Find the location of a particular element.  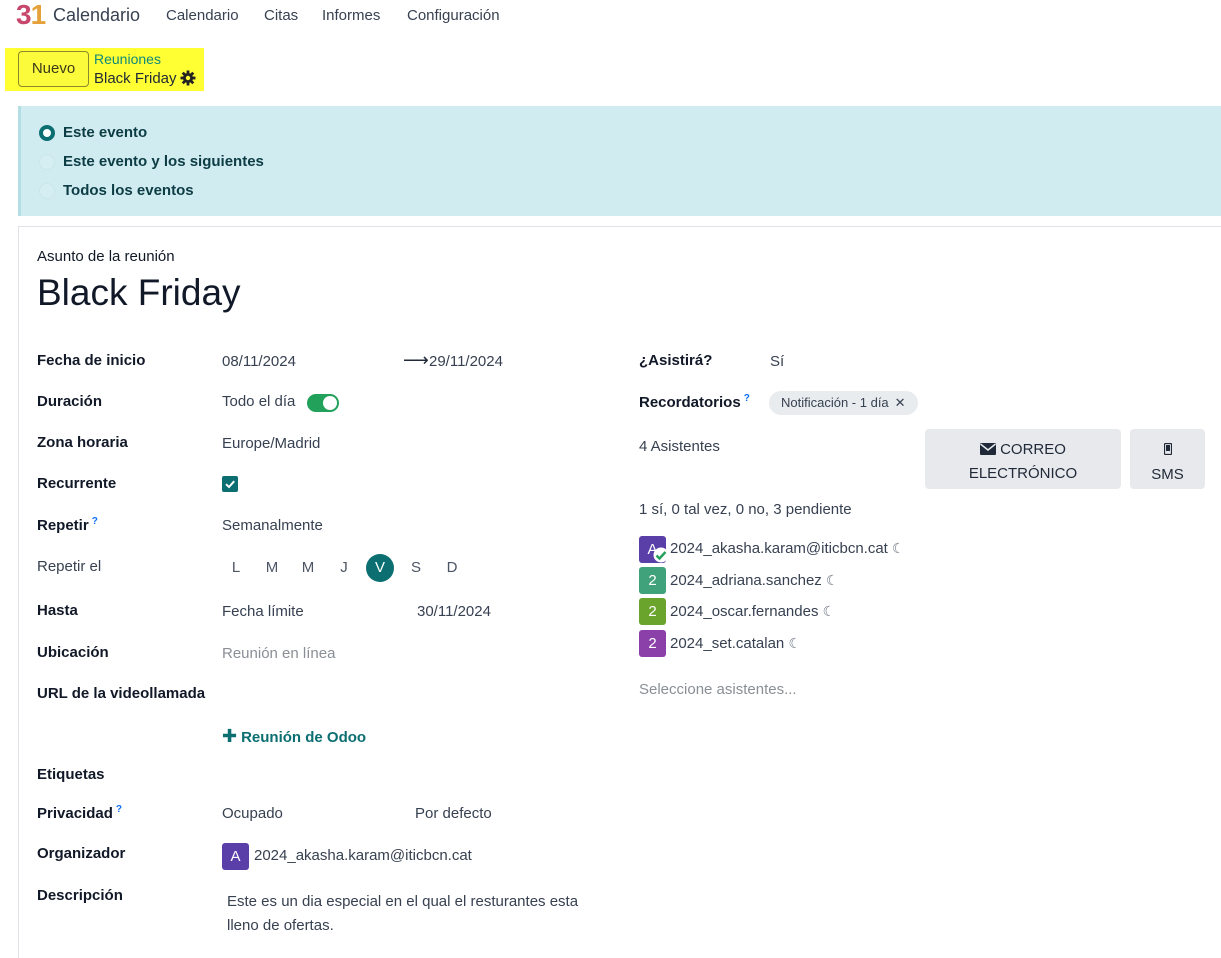

reminders-label-text: Recordatorios is located at coordinates (690, 402).